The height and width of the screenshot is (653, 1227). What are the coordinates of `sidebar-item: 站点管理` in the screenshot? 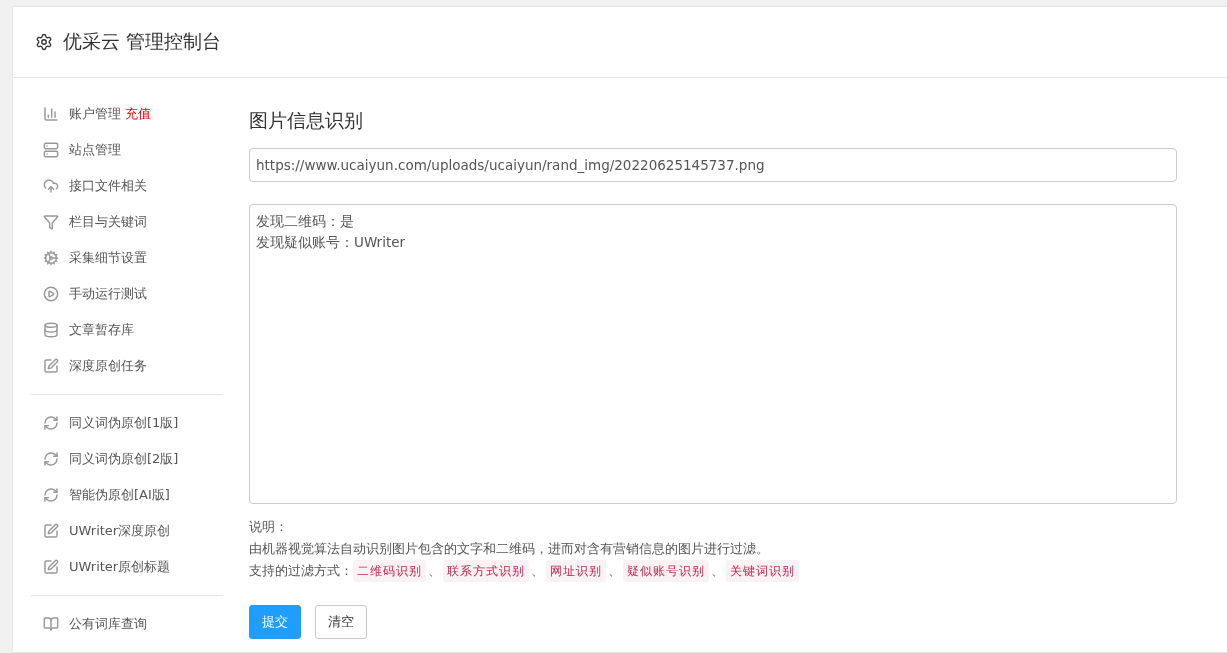 It's located at (127, 150).